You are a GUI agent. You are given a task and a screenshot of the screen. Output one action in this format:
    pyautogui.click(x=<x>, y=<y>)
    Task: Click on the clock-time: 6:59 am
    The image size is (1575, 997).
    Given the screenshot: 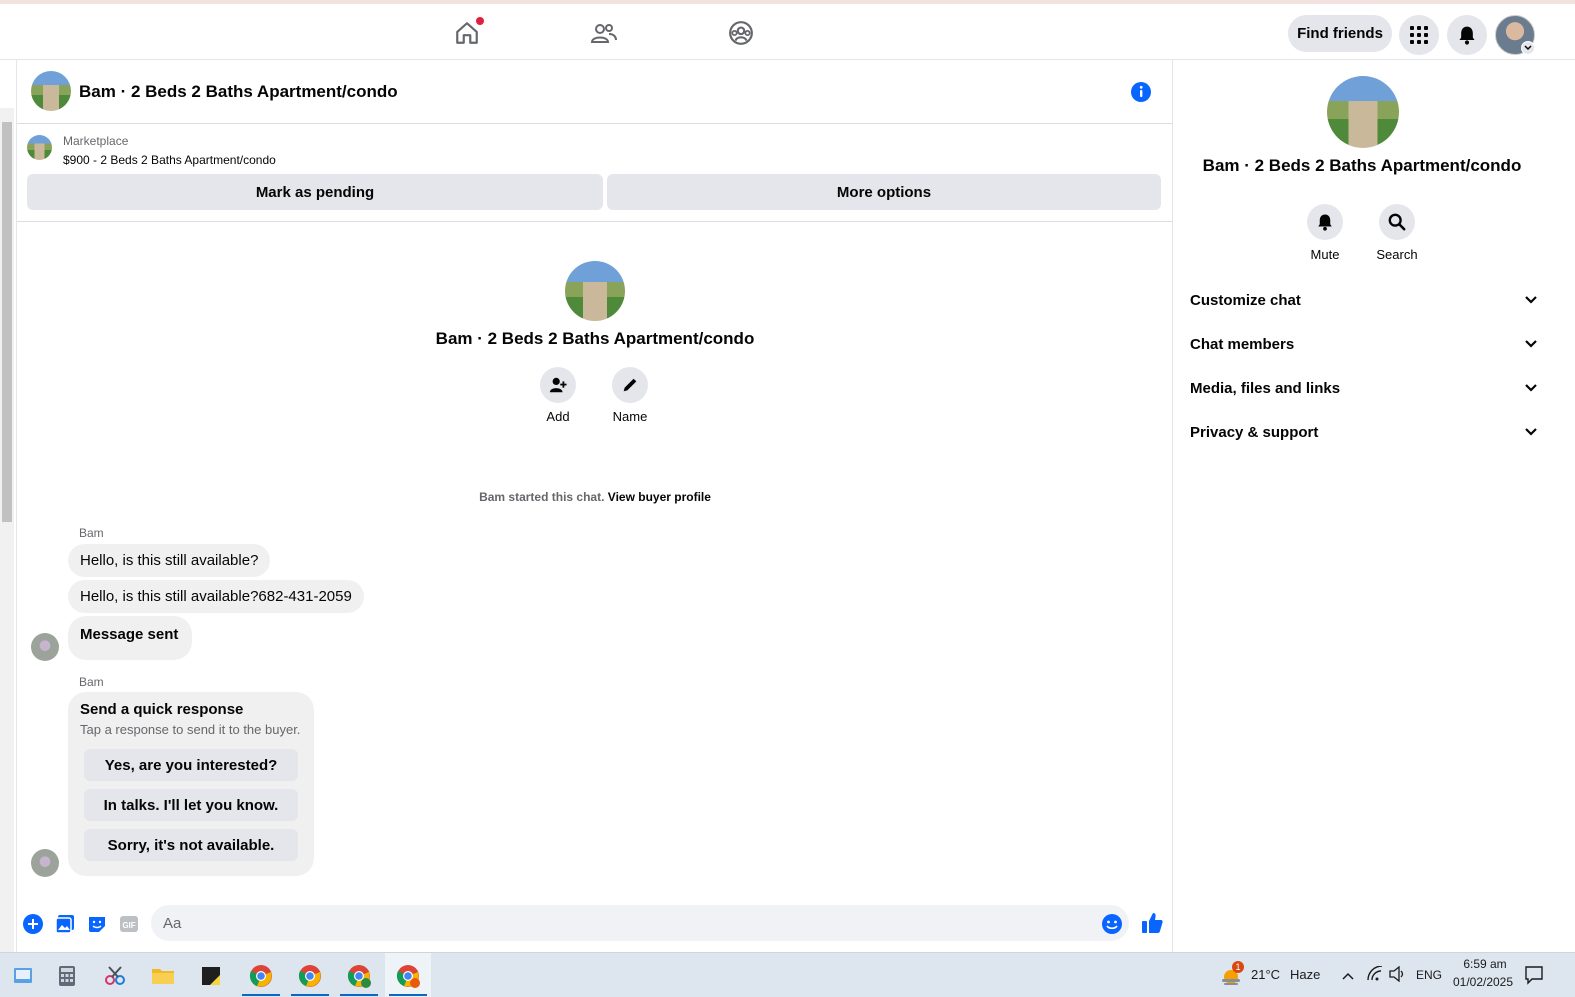 What is the action you would take?
    pyautogui.click(x=1485, y=964)
    